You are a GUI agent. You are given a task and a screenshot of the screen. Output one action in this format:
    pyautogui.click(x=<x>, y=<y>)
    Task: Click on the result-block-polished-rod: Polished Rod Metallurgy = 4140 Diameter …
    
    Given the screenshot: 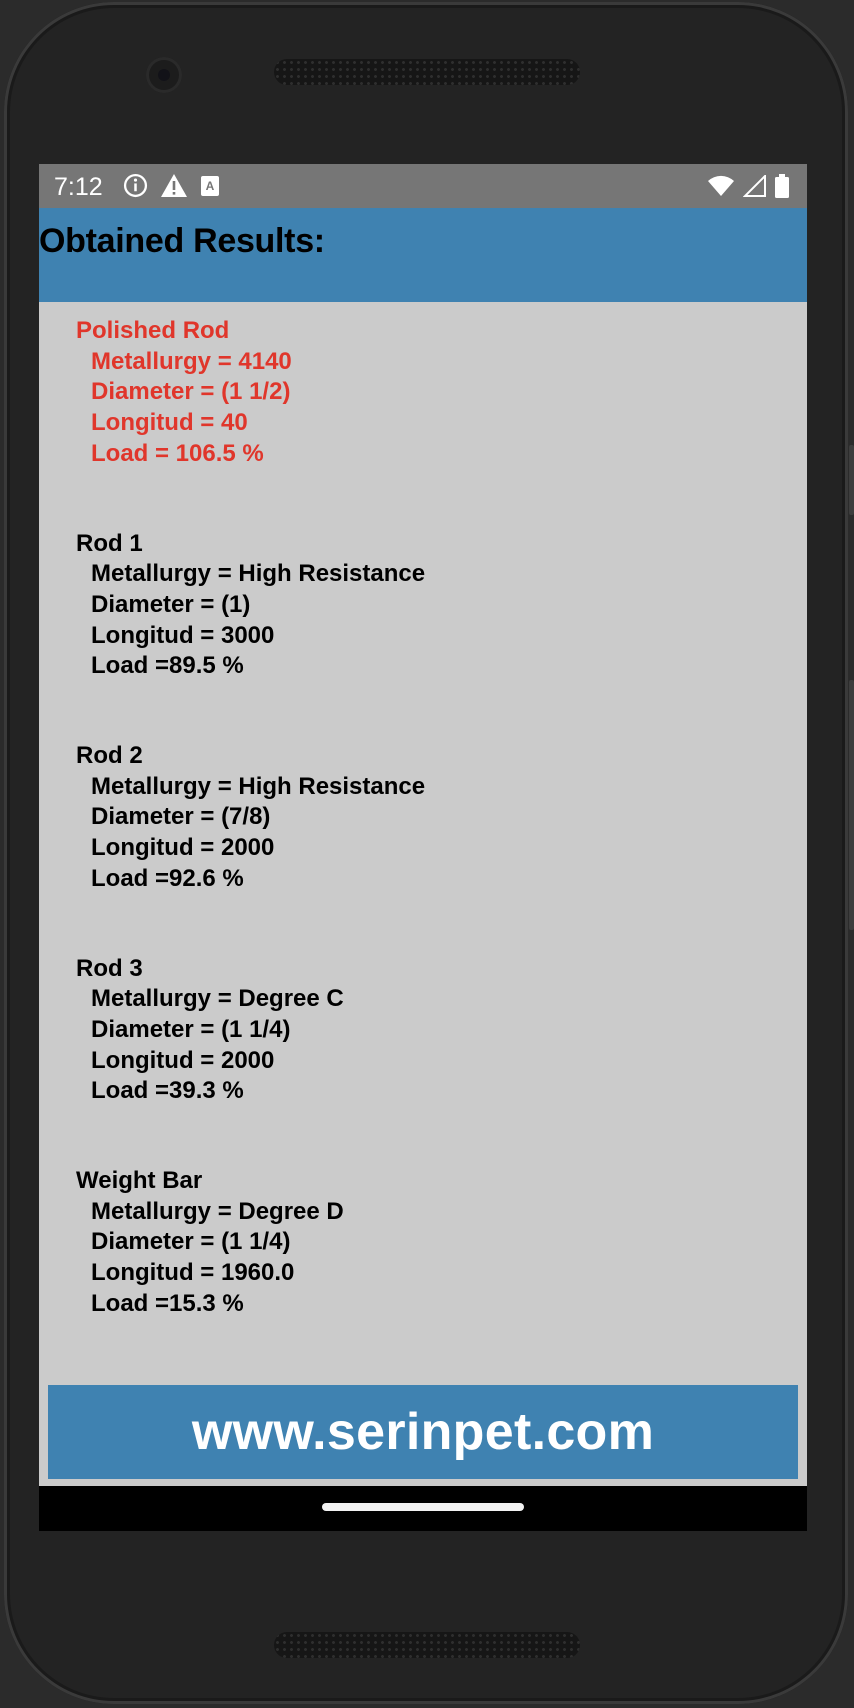 What is the action you would take?
    pyautogui.click(x=250, y=393)
    